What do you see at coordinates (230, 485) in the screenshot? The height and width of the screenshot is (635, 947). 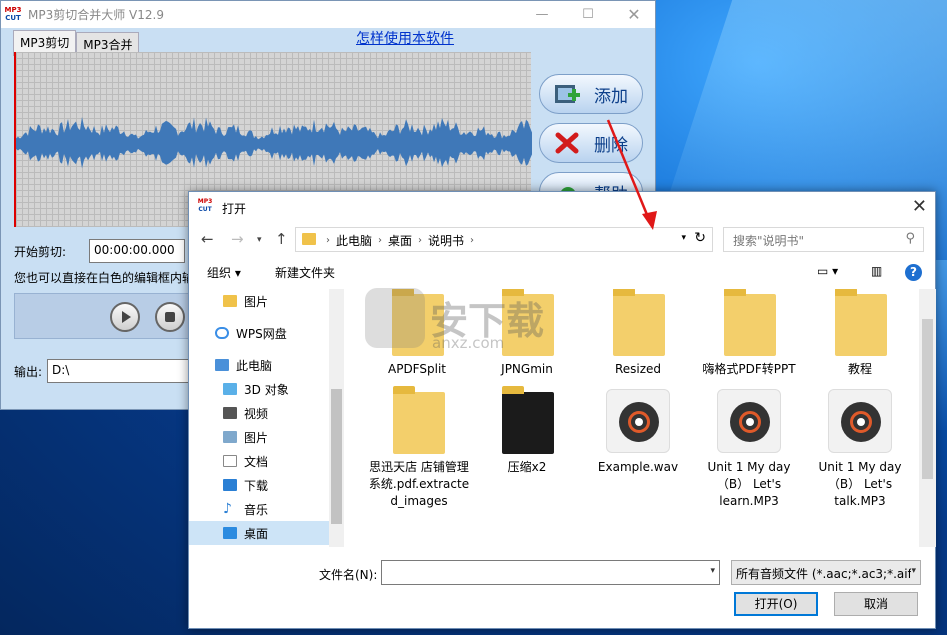 I see `download-icon` at bounding box center [230, 485].